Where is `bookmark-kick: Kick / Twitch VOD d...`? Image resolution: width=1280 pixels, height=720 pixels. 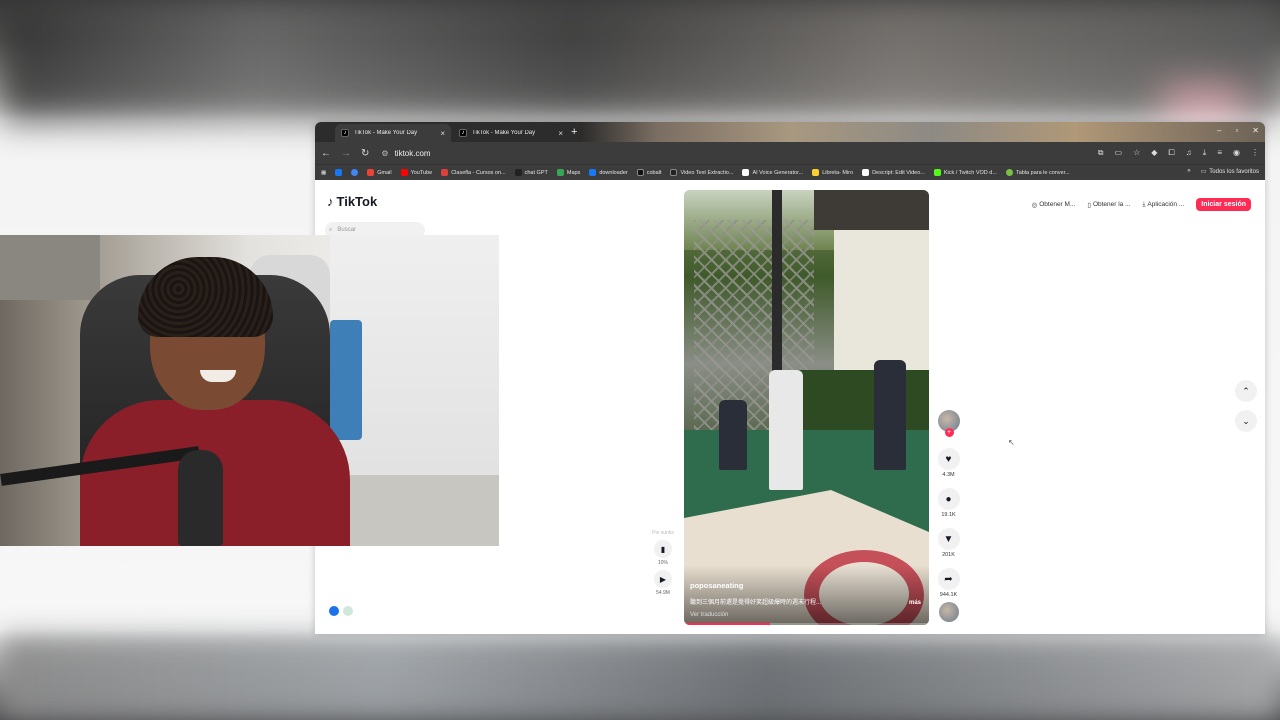 bookmark-kick: Kick / Twitch VOD d... is located at coordinates (965, 172).